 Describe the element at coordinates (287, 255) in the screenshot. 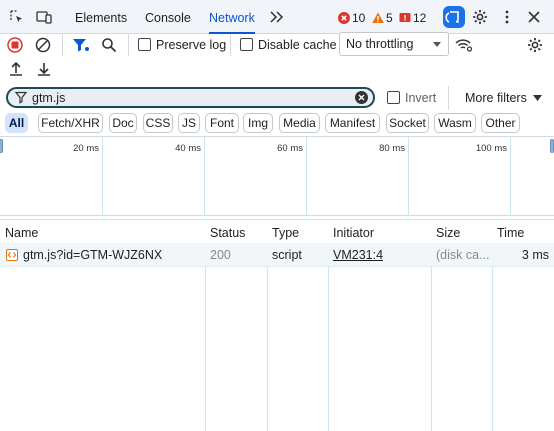

I see `request-type: script` at that location.